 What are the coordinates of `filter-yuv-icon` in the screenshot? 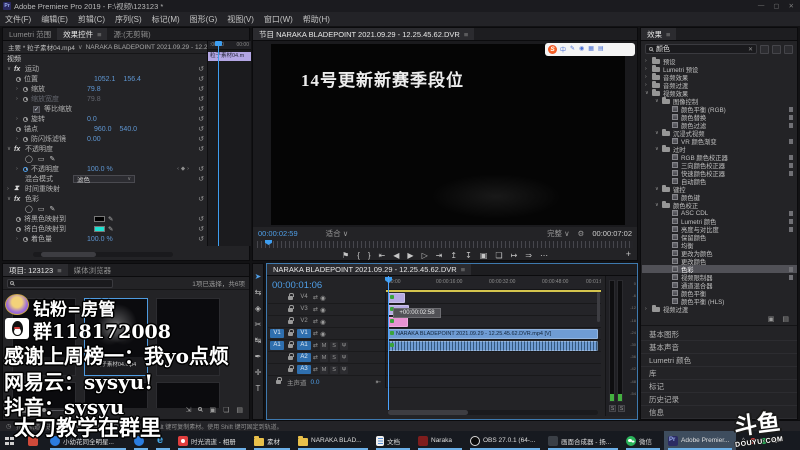 It's located at (788, 49).